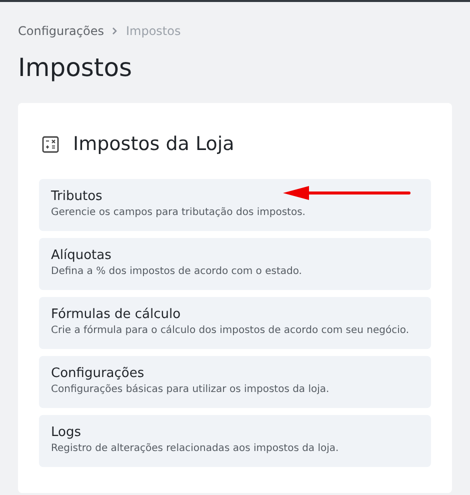 The width and height of the screenshot is (470, 495). Describe the element at coordinates (116, 314) in the screenshot. I see `item-title: Fórmulas de cálculo` at that location.